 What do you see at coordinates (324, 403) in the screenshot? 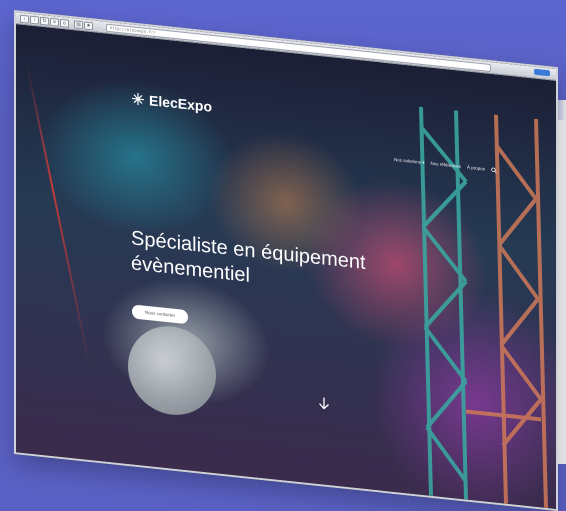
I see `arrow-down-icon` at bounding box center [324, 403].